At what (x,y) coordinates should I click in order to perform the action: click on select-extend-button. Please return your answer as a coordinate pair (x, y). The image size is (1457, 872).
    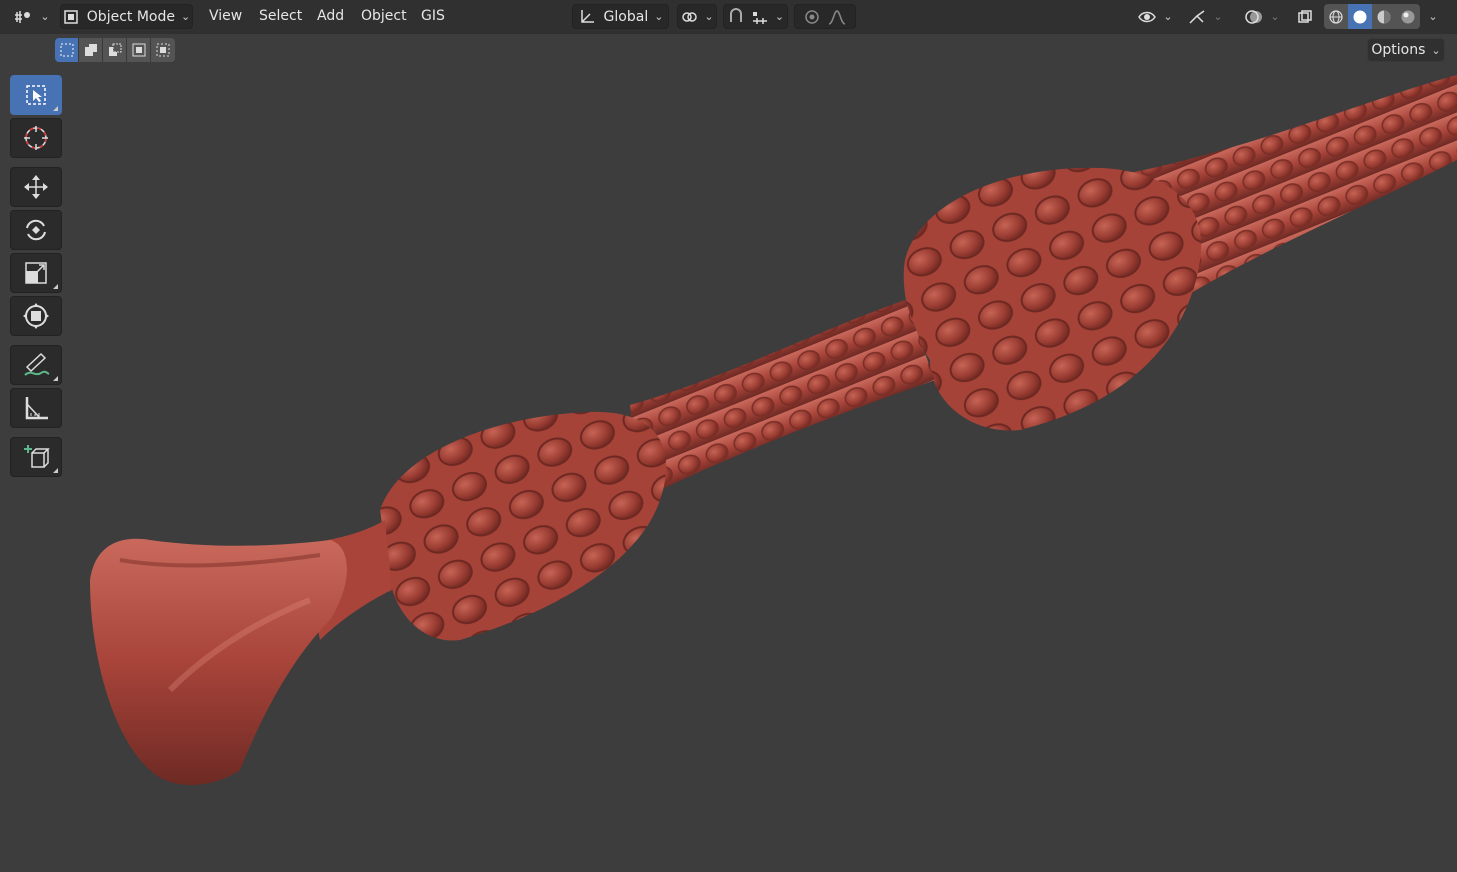
    Looking at the image, I should click on (91, 50).